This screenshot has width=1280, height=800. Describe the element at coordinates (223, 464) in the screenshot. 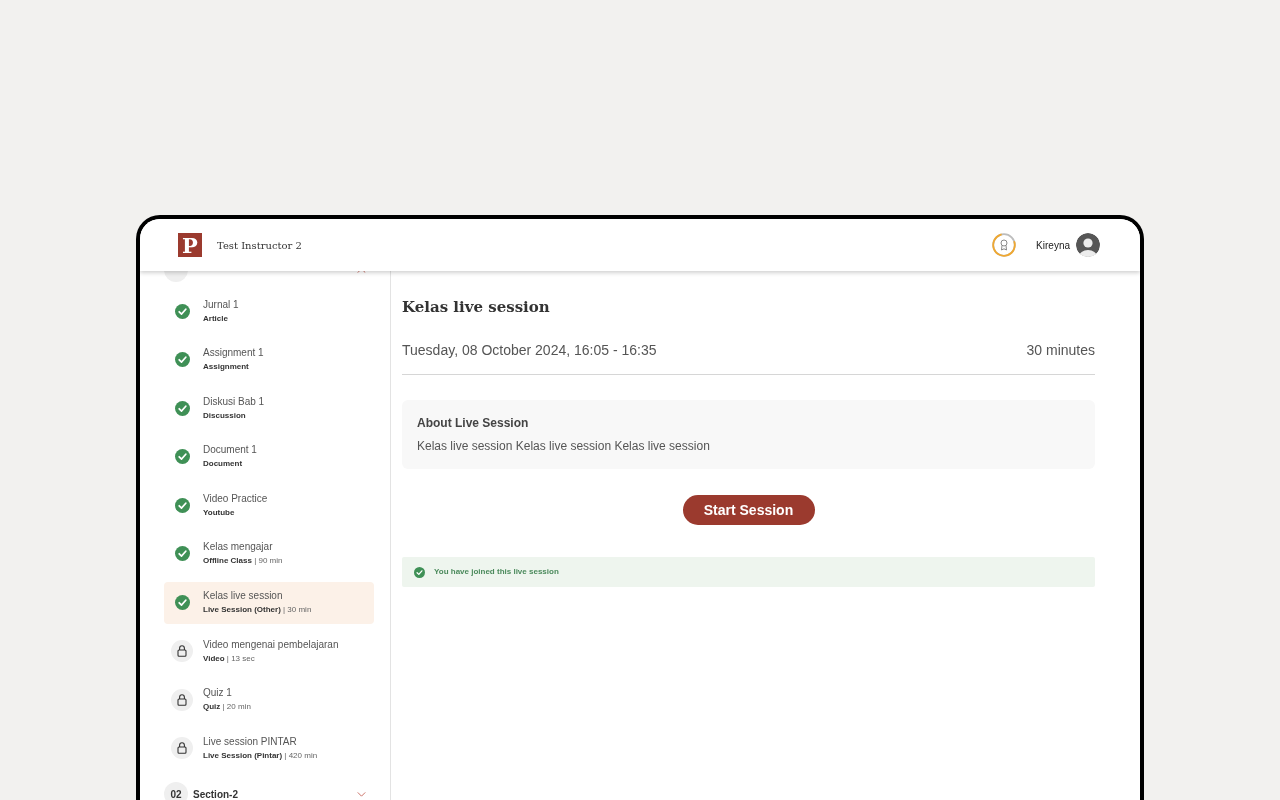

I see `lesson-meta: Document` at that location.